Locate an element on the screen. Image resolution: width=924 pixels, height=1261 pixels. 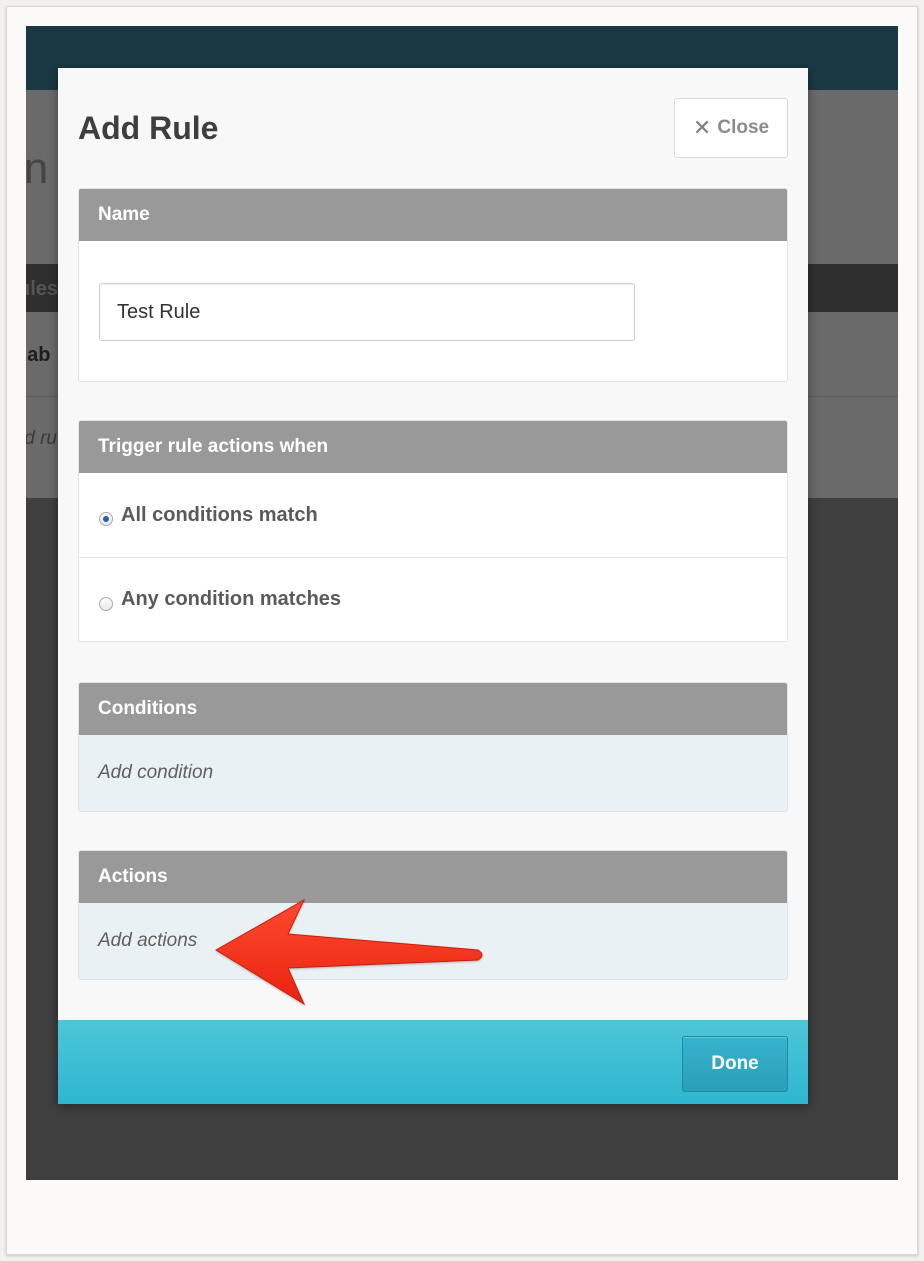
background-add-rule-text: ld ru is located at coordinates (41, 438).